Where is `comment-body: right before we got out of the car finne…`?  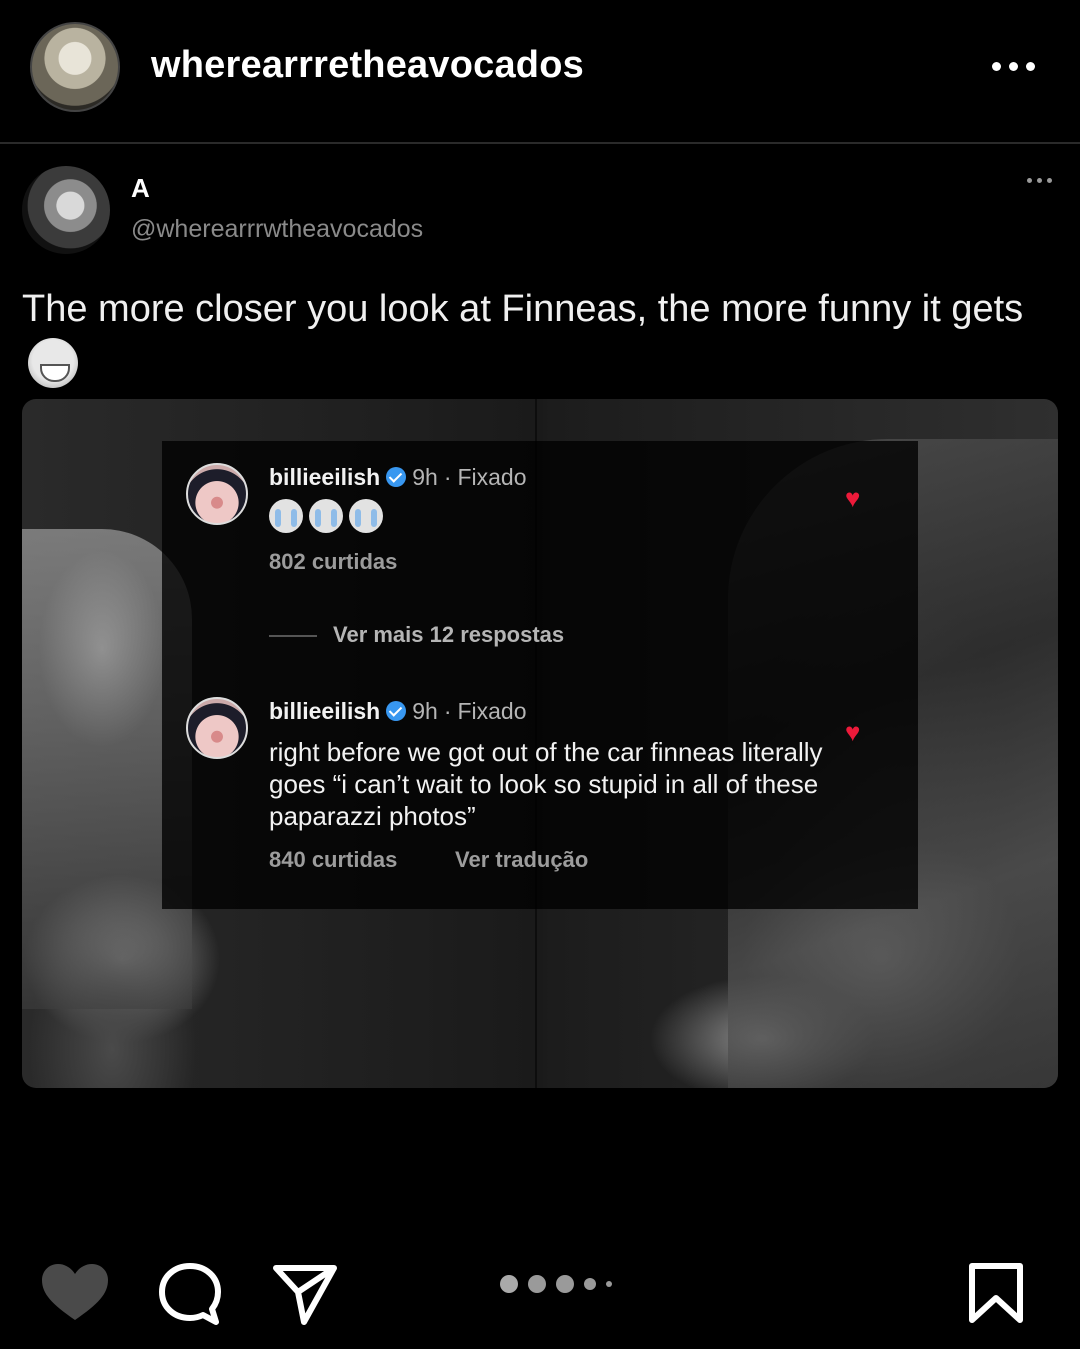
comment-body: right before we got out of the car finne… is located at coordinates (546, 784).